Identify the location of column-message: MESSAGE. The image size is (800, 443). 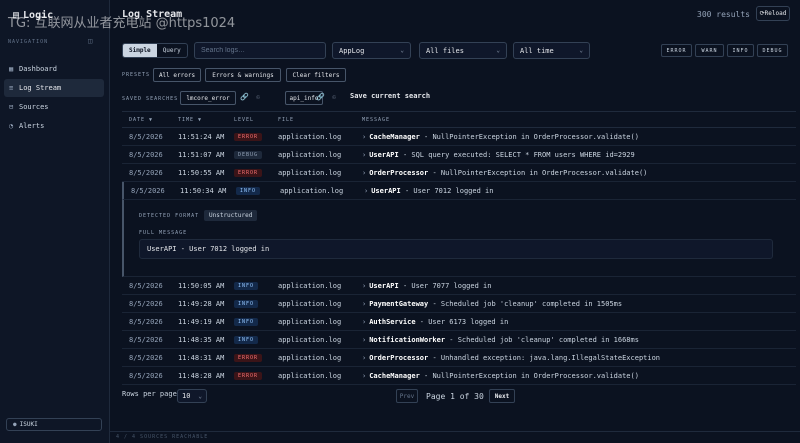
(376, 119).